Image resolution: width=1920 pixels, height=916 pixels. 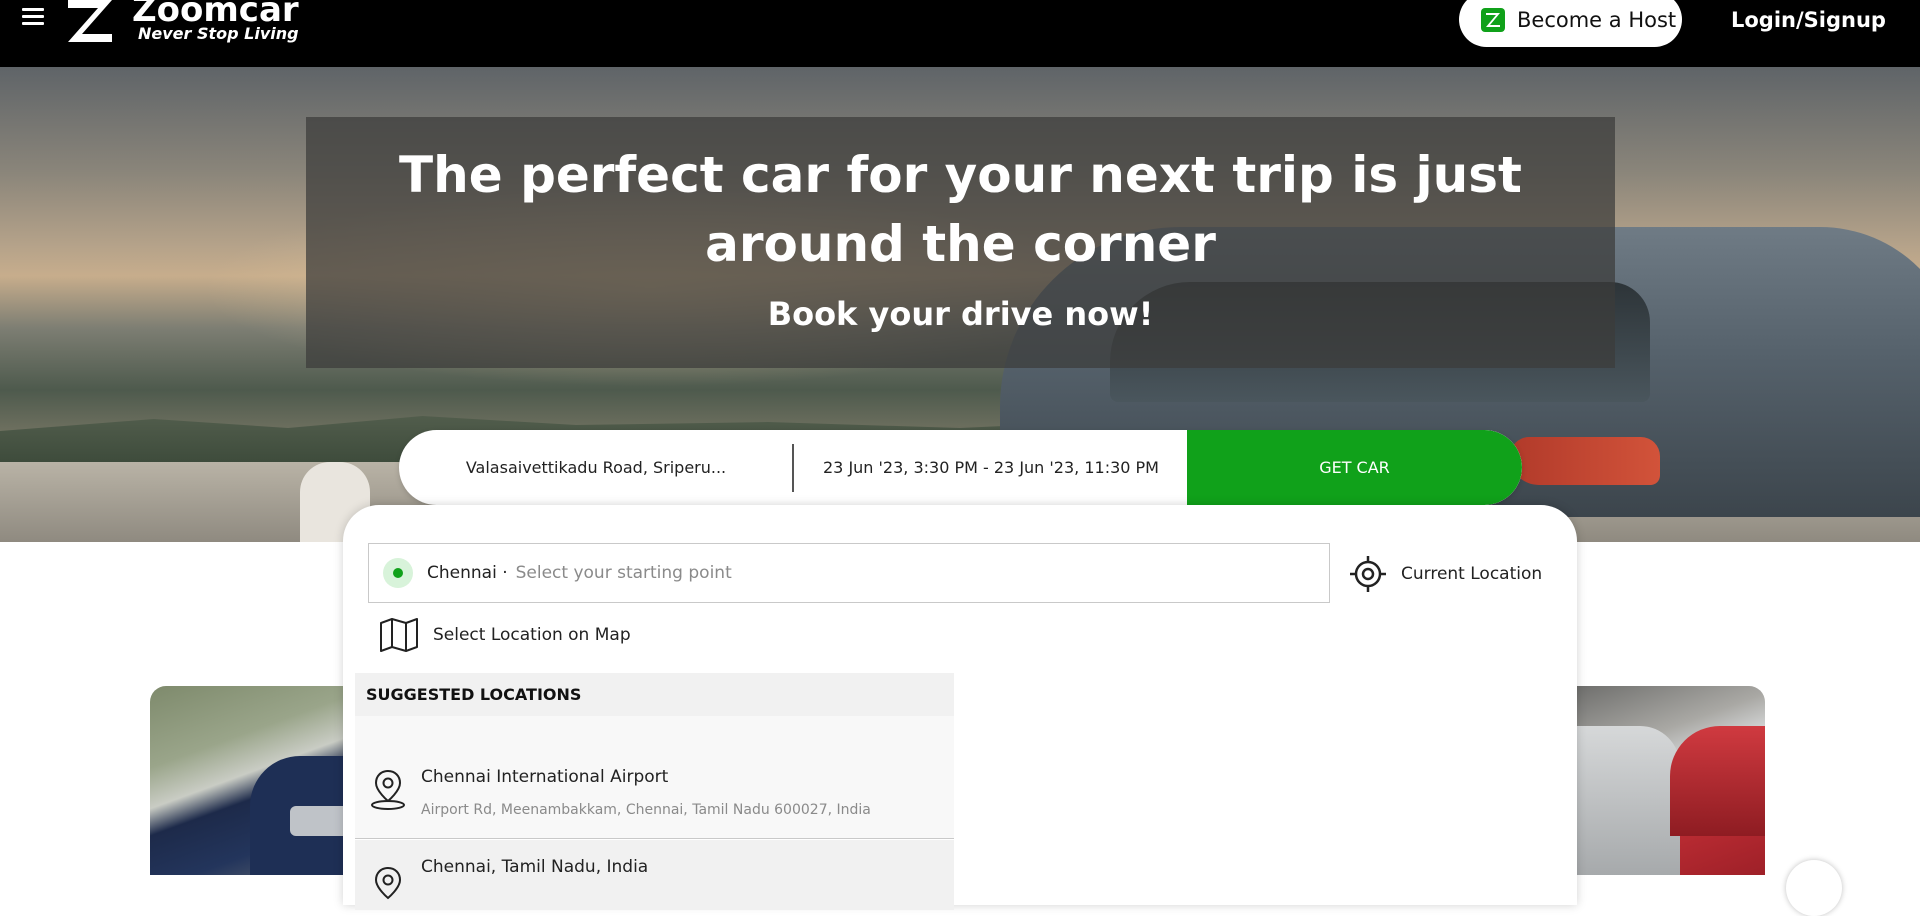 What do you see at coordinates (532, 635) in the screenshot?
I see `select-on-map-label: Select Location on Map` at bounding box center [532, 635].